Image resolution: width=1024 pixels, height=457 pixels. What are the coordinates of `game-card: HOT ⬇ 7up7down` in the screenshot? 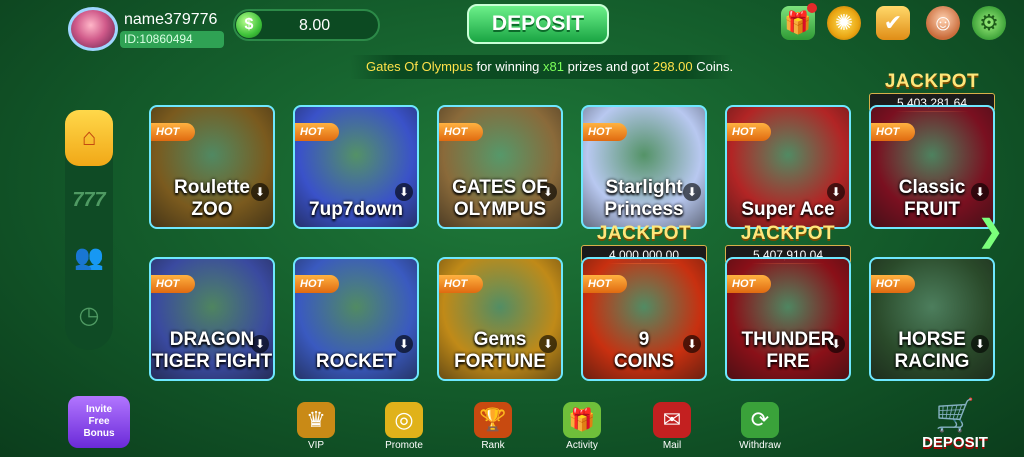 It's located at (356, 167).